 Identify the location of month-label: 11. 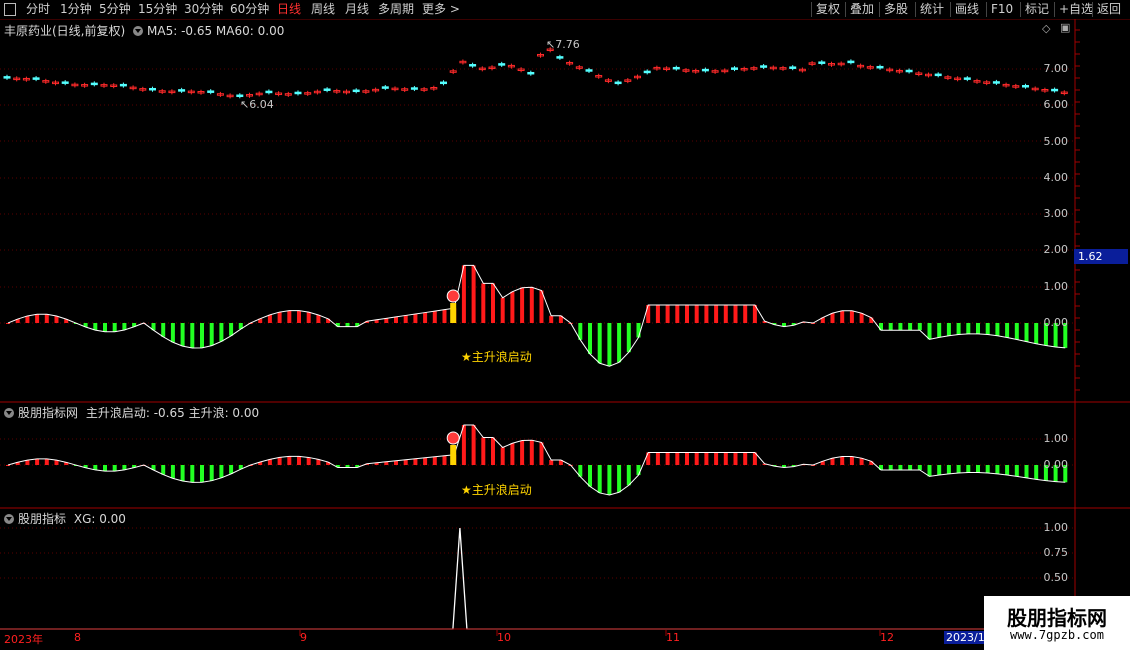
(673, 637).